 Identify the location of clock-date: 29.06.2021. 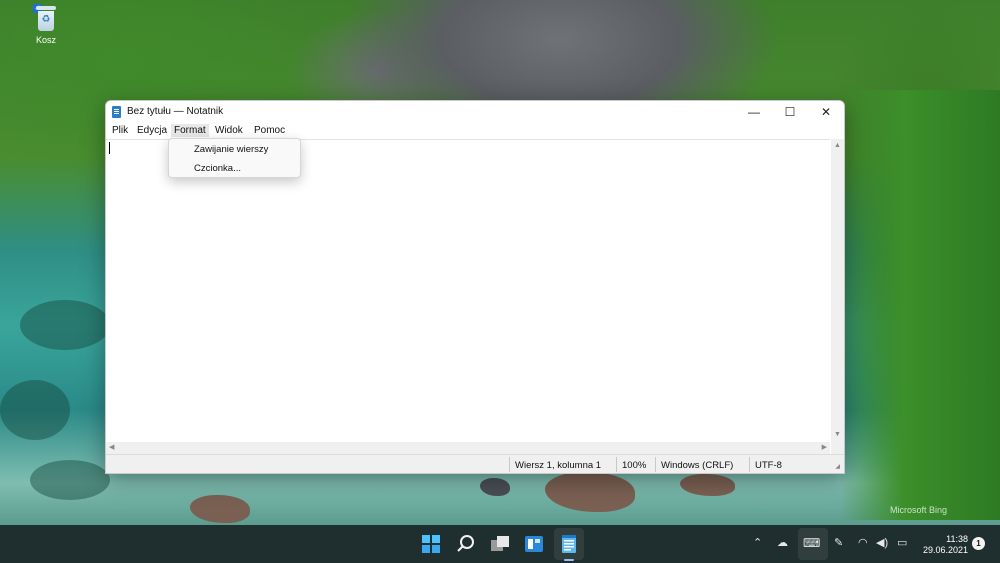
(945, 550).